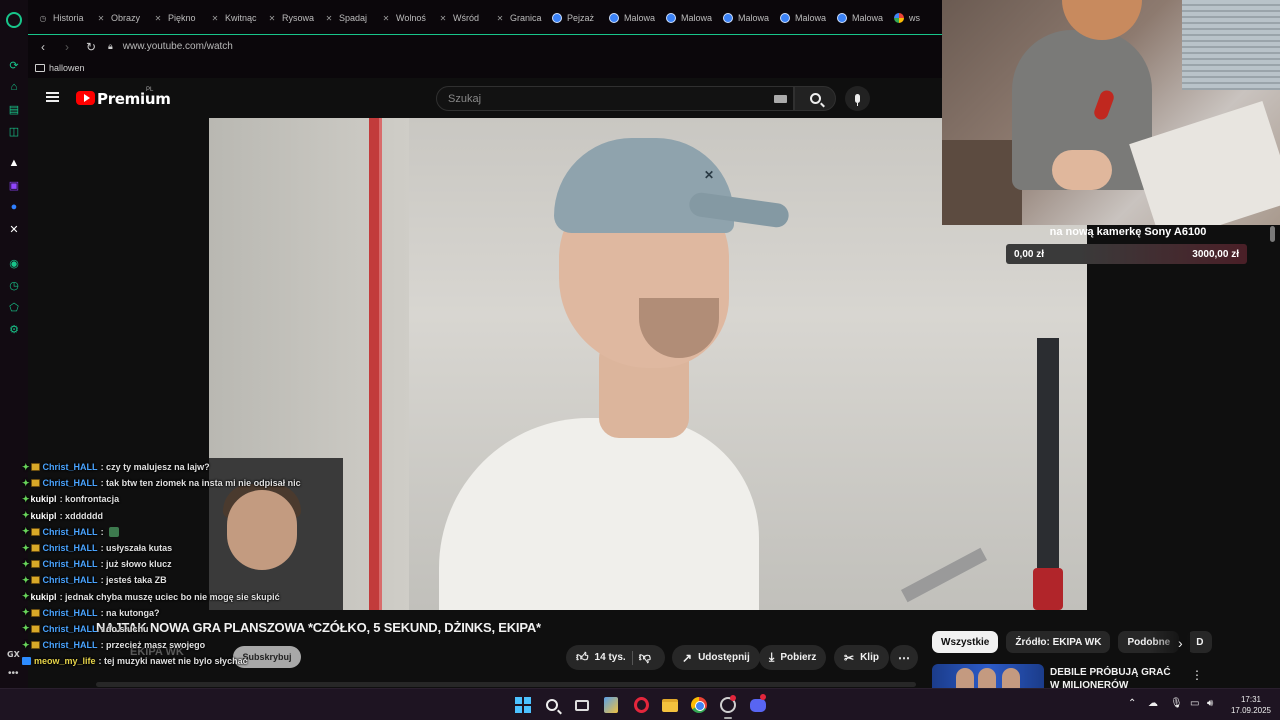  Describe the element at coordinates (1197, 675) in the screenshot. I see `more-vertical-icon: ⋮` at that location.